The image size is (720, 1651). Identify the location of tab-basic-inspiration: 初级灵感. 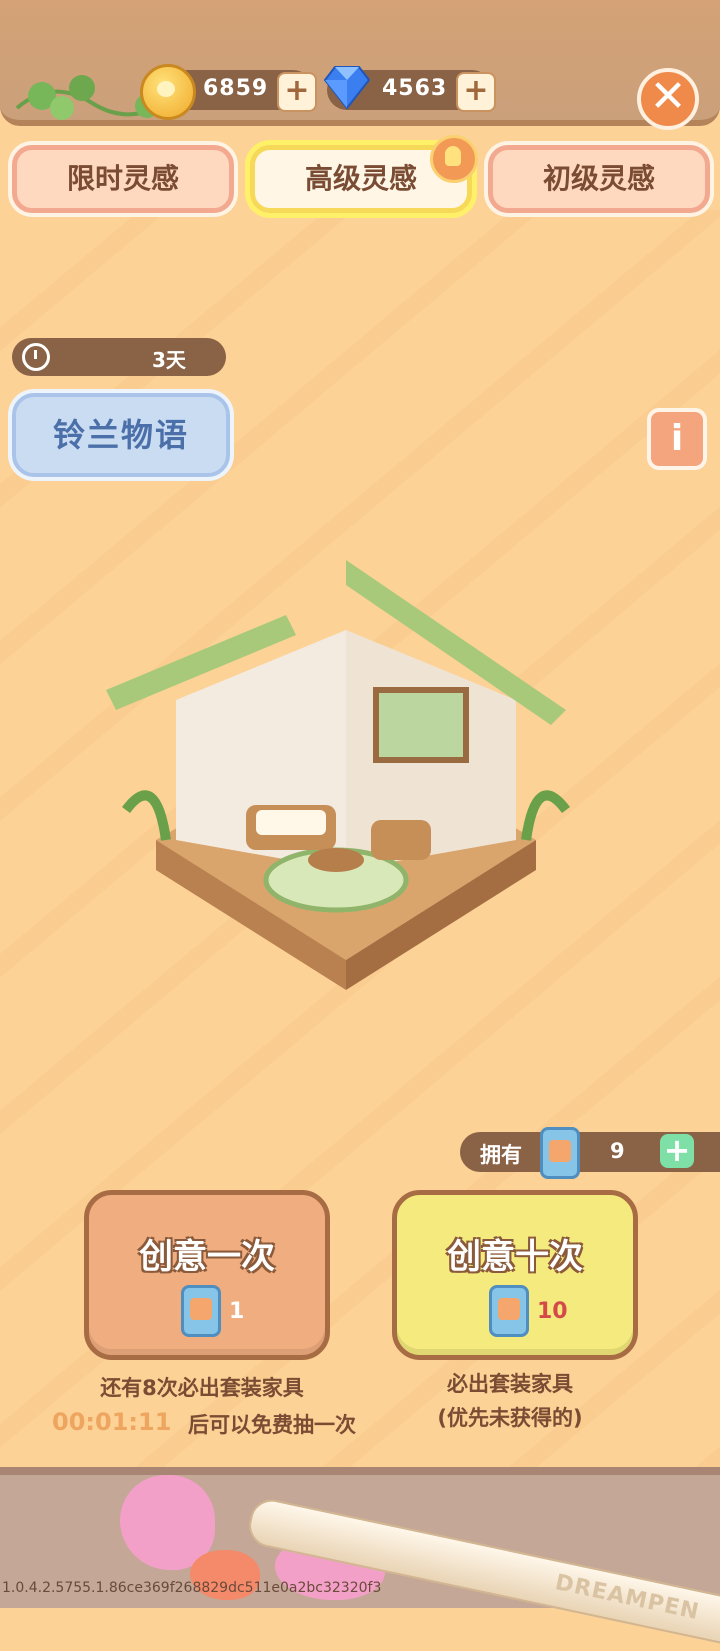
(599, 179).